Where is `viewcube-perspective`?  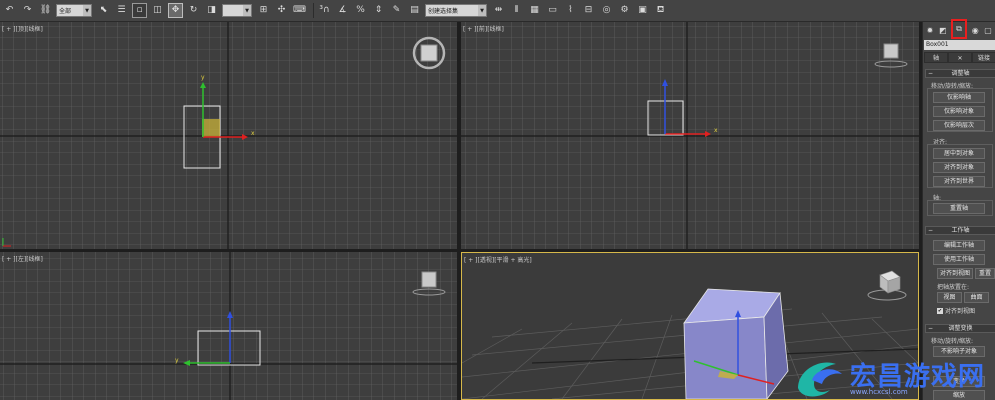
viewcube-perspective is located at coordinates (887, 285).